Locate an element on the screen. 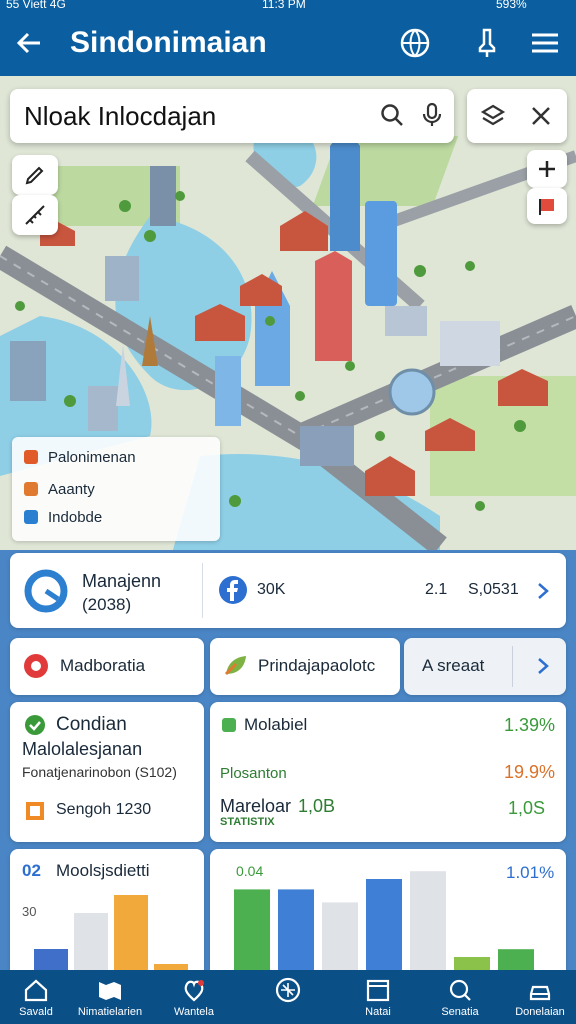 The height and width of the screenshot is (1024, 576). summary-card: Manajenn (2038) 30K 2.1 S,0531 is located at coordinates (288, 590).